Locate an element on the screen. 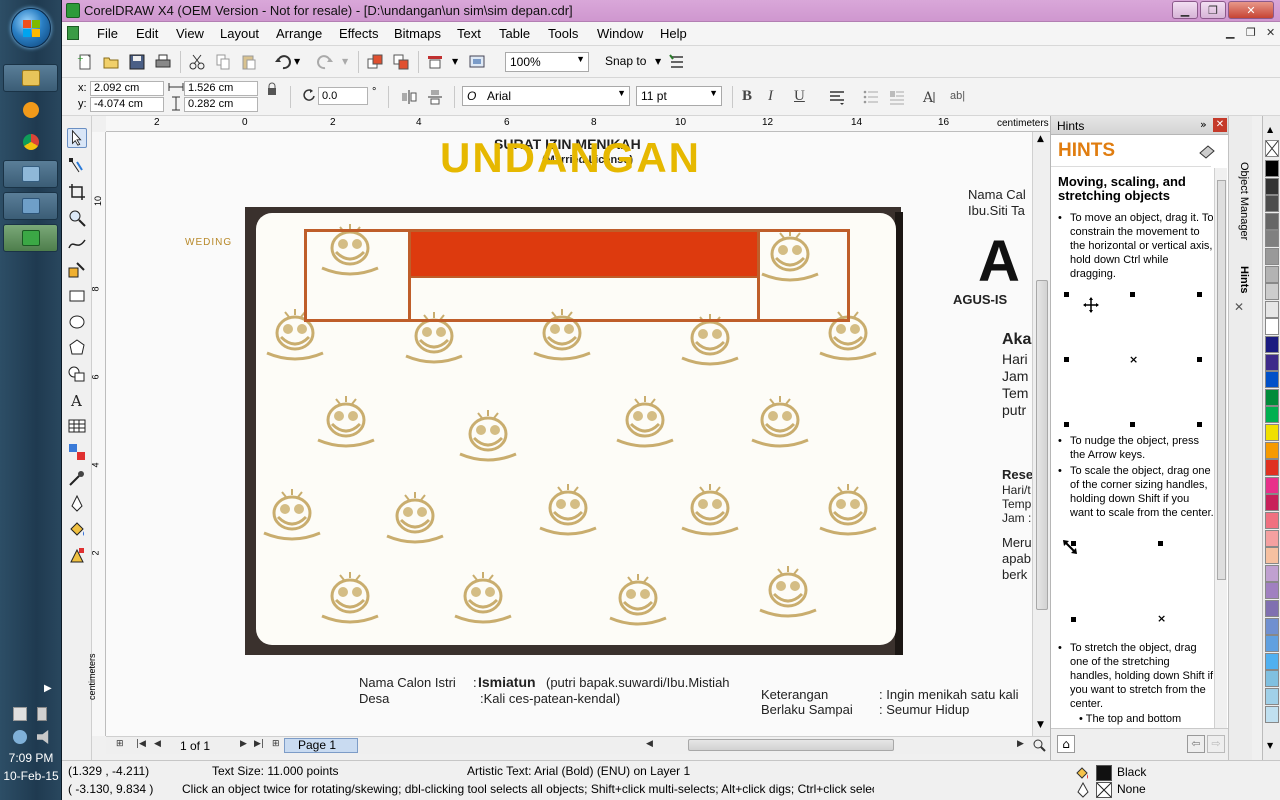 The image size is (1280, 800). cut-icon is located at coordinates (197, 62).